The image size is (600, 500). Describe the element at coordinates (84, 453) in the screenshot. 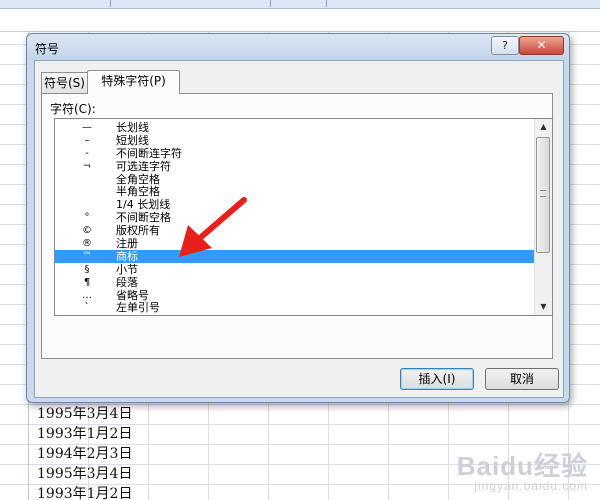

I see `date-cell: 1994年2月3日` at that location.